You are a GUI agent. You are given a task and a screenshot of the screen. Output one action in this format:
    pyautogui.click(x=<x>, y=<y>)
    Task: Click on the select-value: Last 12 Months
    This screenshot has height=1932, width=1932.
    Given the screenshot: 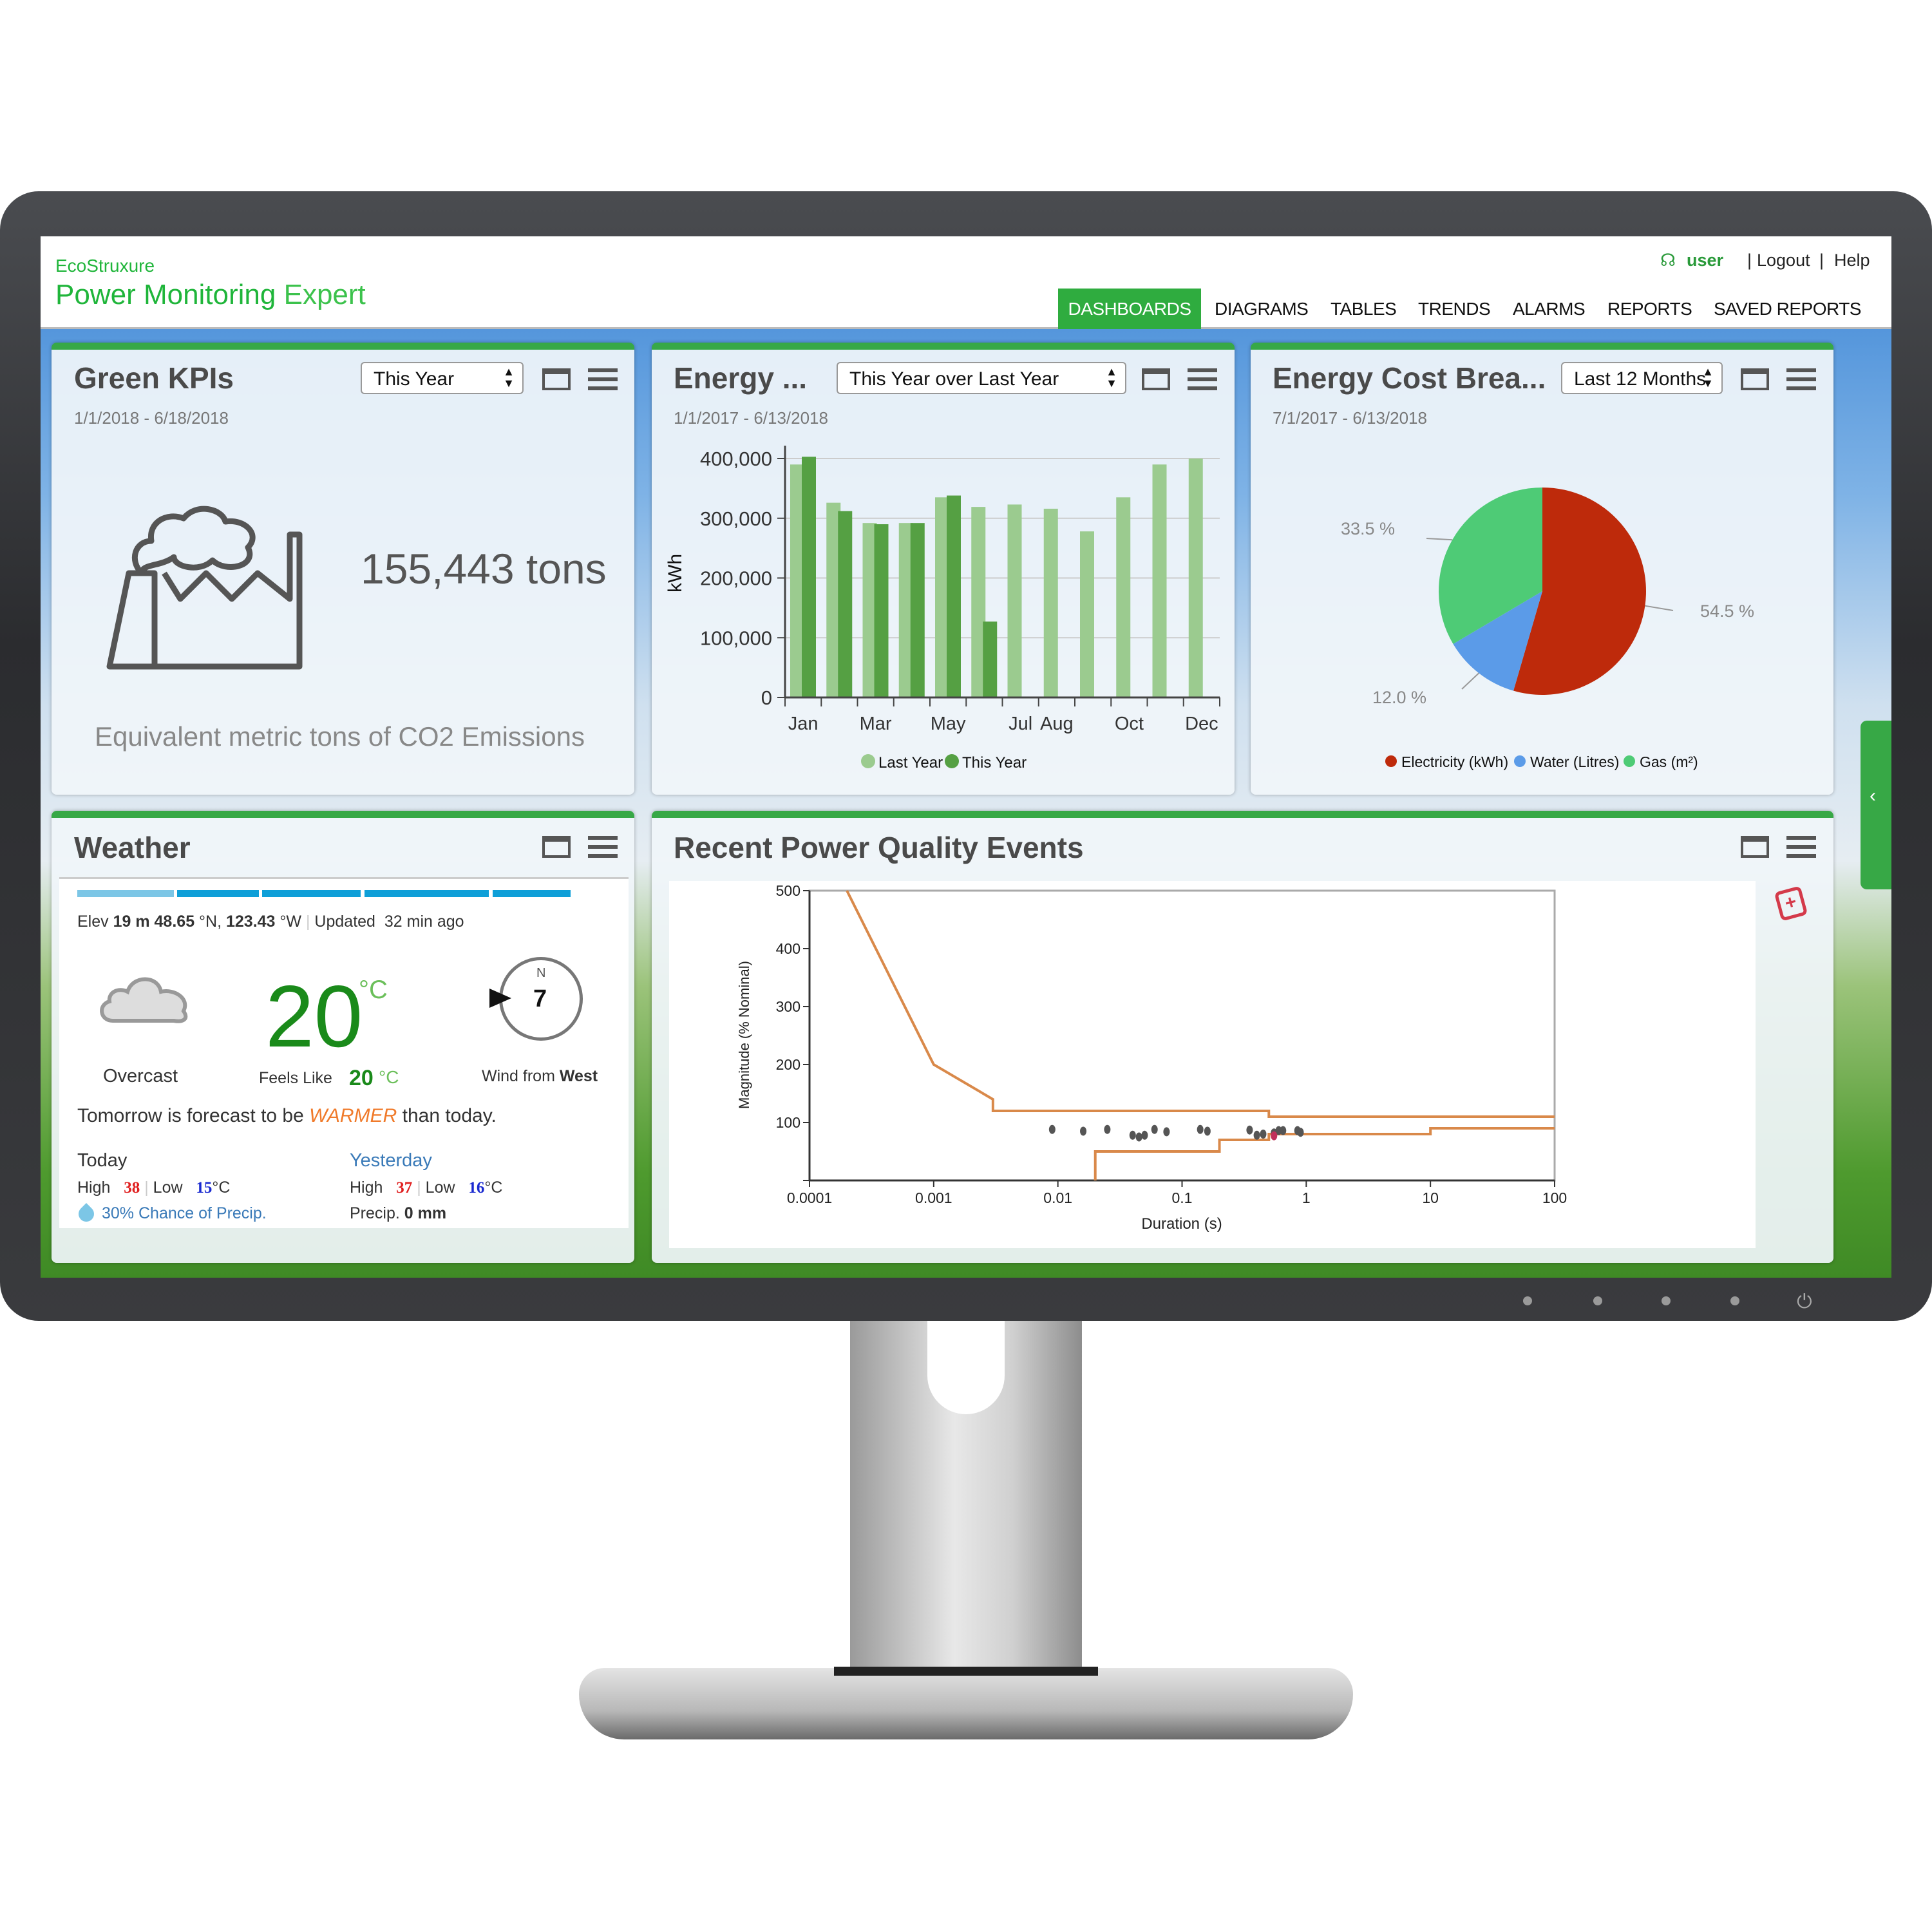 What is the action you would take?
    pyautogui.click(x=1640, y=379)
    